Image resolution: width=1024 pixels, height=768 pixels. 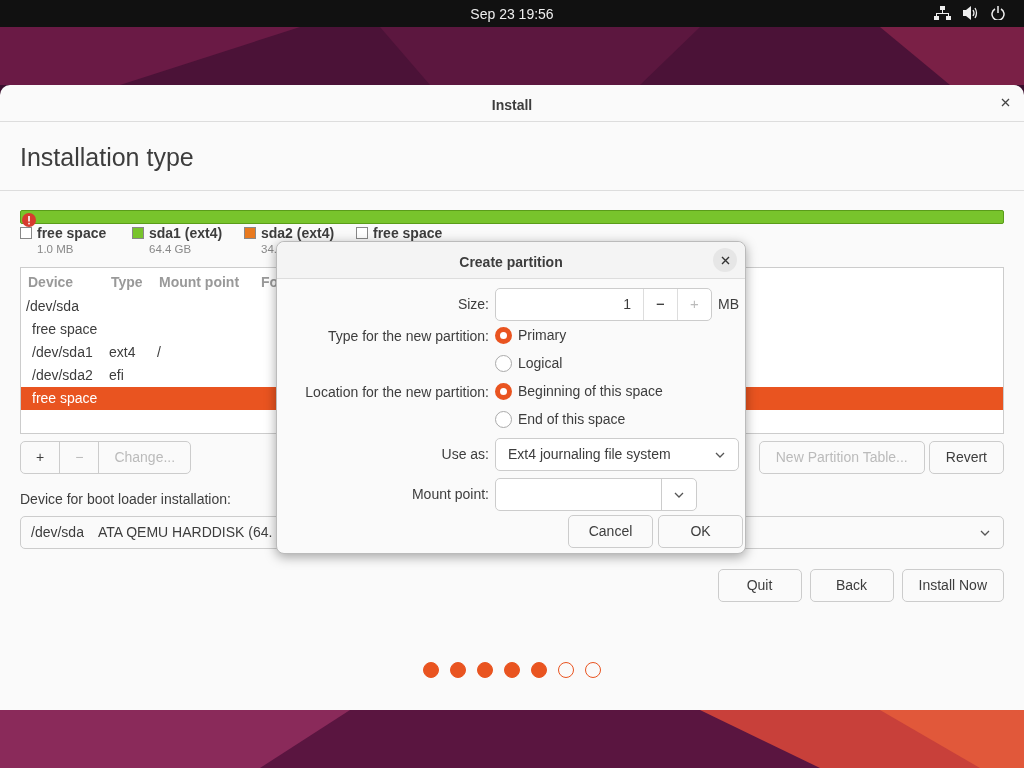 I want to click on radio-label: End of this space, so click(x=572, y=419).